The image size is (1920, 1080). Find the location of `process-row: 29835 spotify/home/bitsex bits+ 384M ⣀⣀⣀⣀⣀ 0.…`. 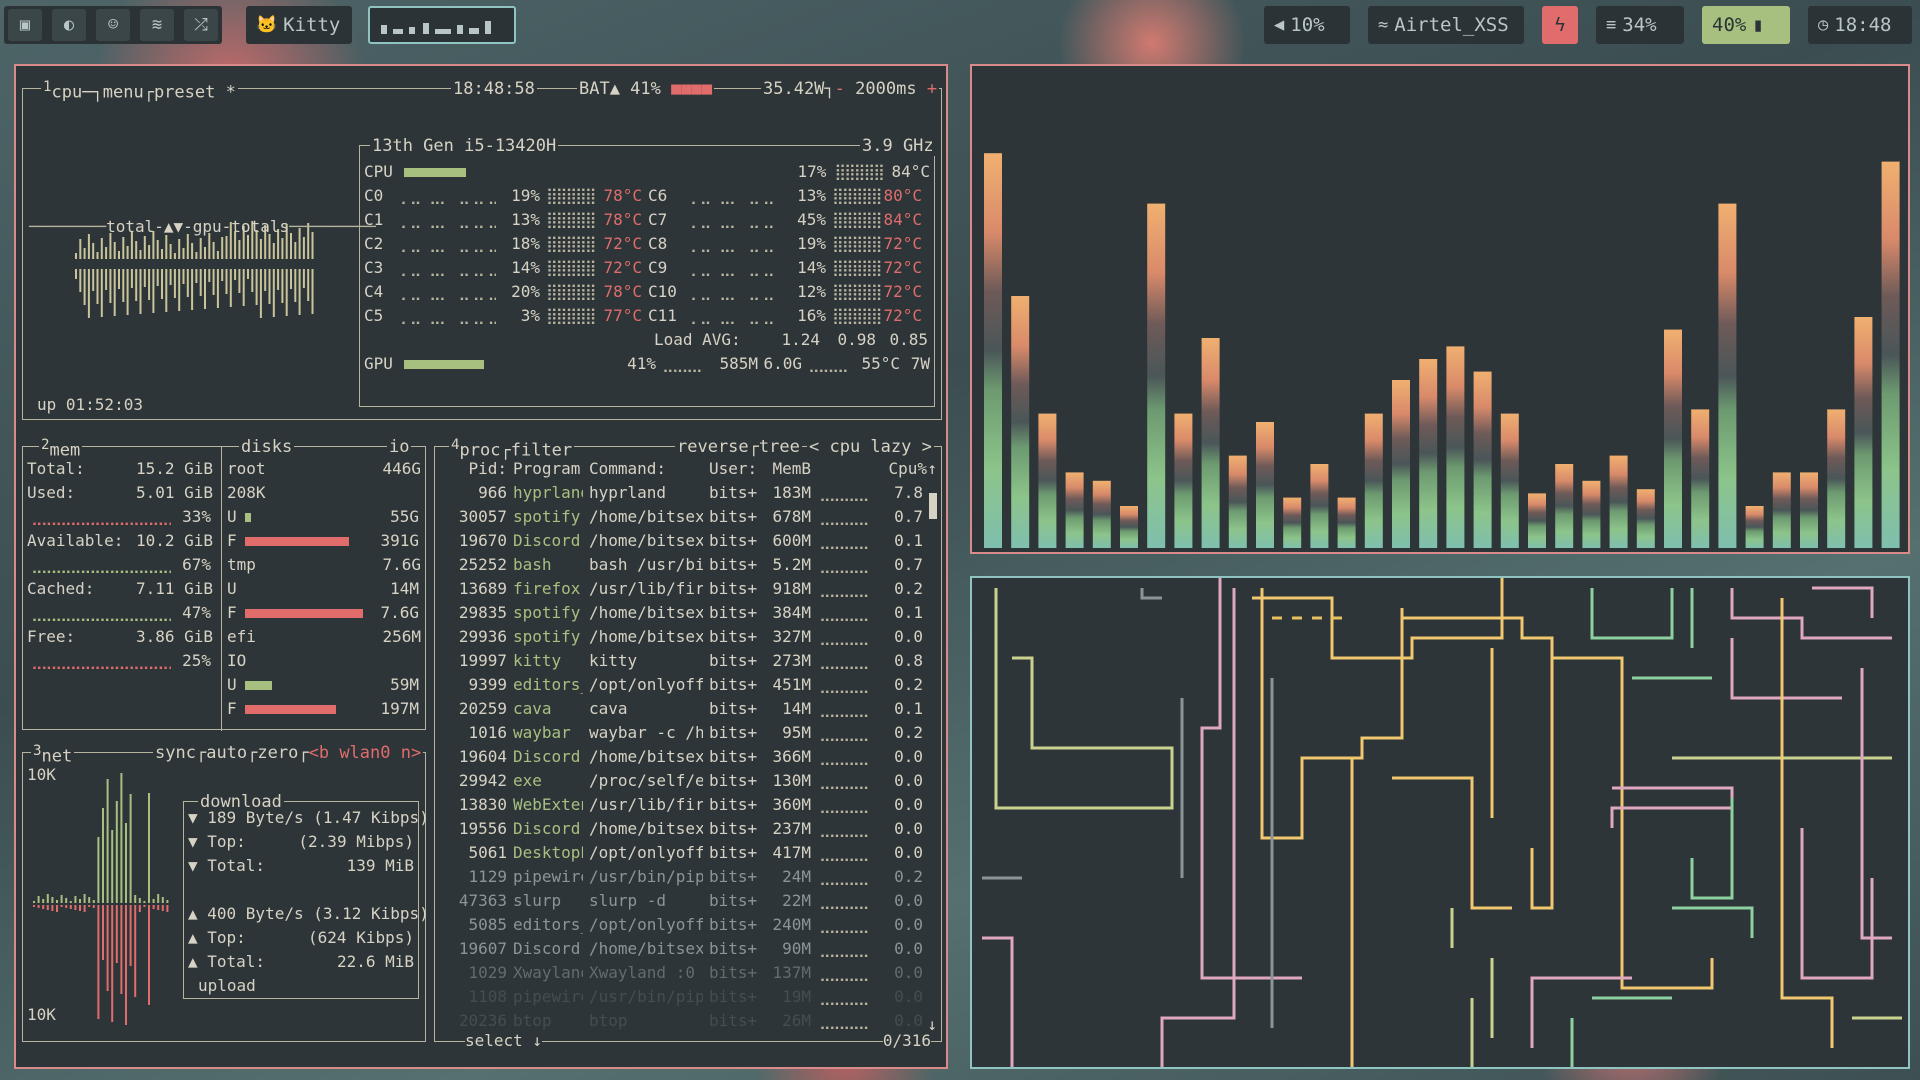

process-row: 29835 spotify/home/bitsex bits+ 384M ⣀⣀⣀⣀⣀ 0.… is located at coordinates (679, 613).